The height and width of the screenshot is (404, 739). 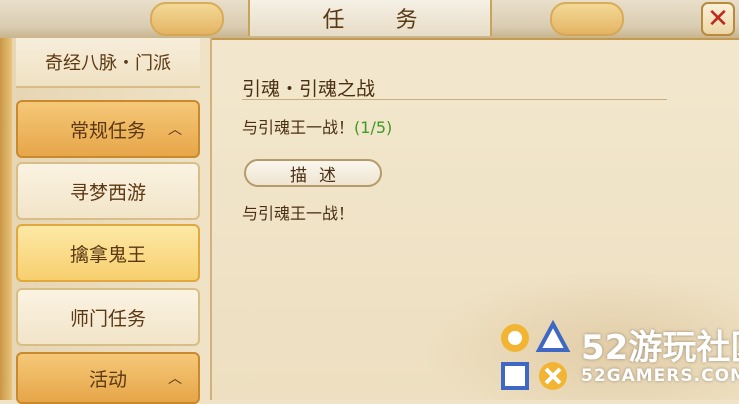 I want to click on nav-item-label: 常规任务, so click(x=107, y=130).